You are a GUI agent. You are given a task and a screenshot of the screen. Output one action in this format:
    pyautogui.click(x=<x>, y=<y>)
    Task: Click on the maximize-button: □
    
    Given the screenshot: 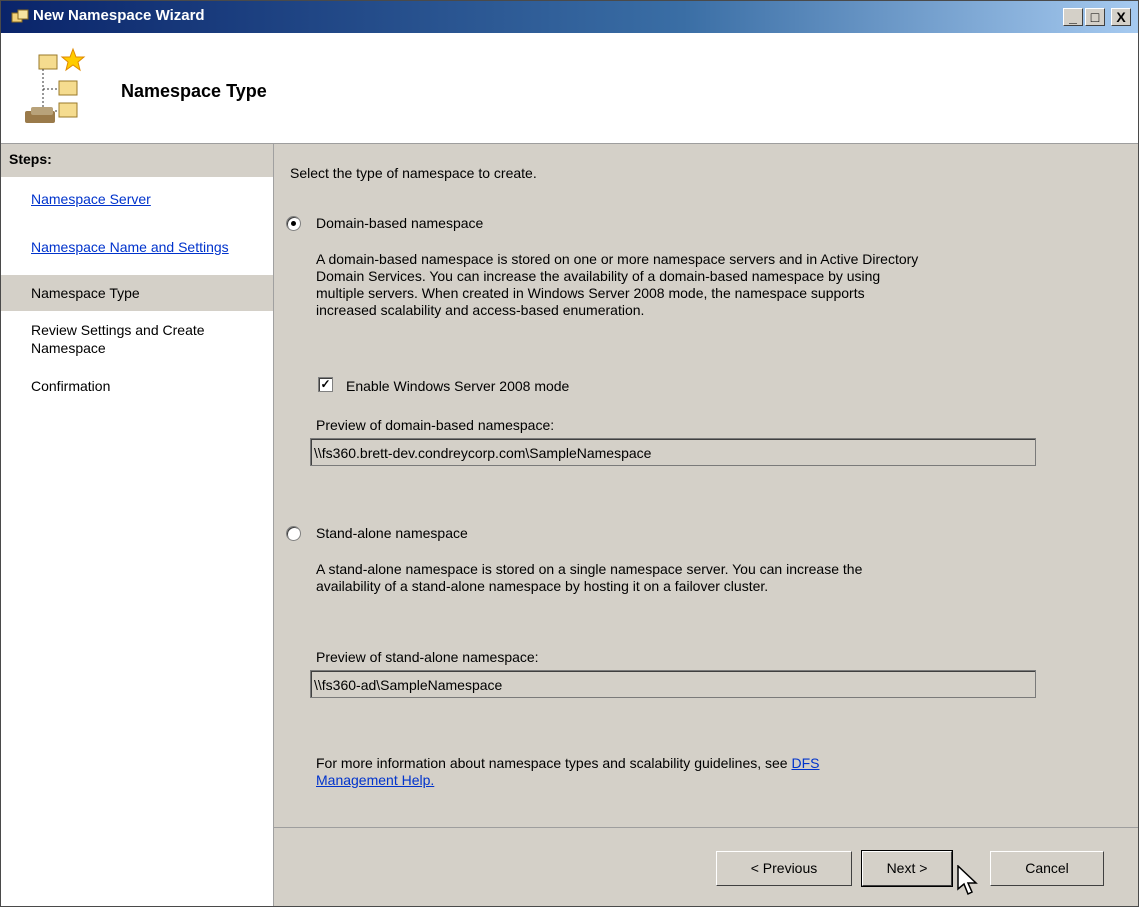 What is the action you would take?
    pyautogui.click(x=1095, y=17)
    